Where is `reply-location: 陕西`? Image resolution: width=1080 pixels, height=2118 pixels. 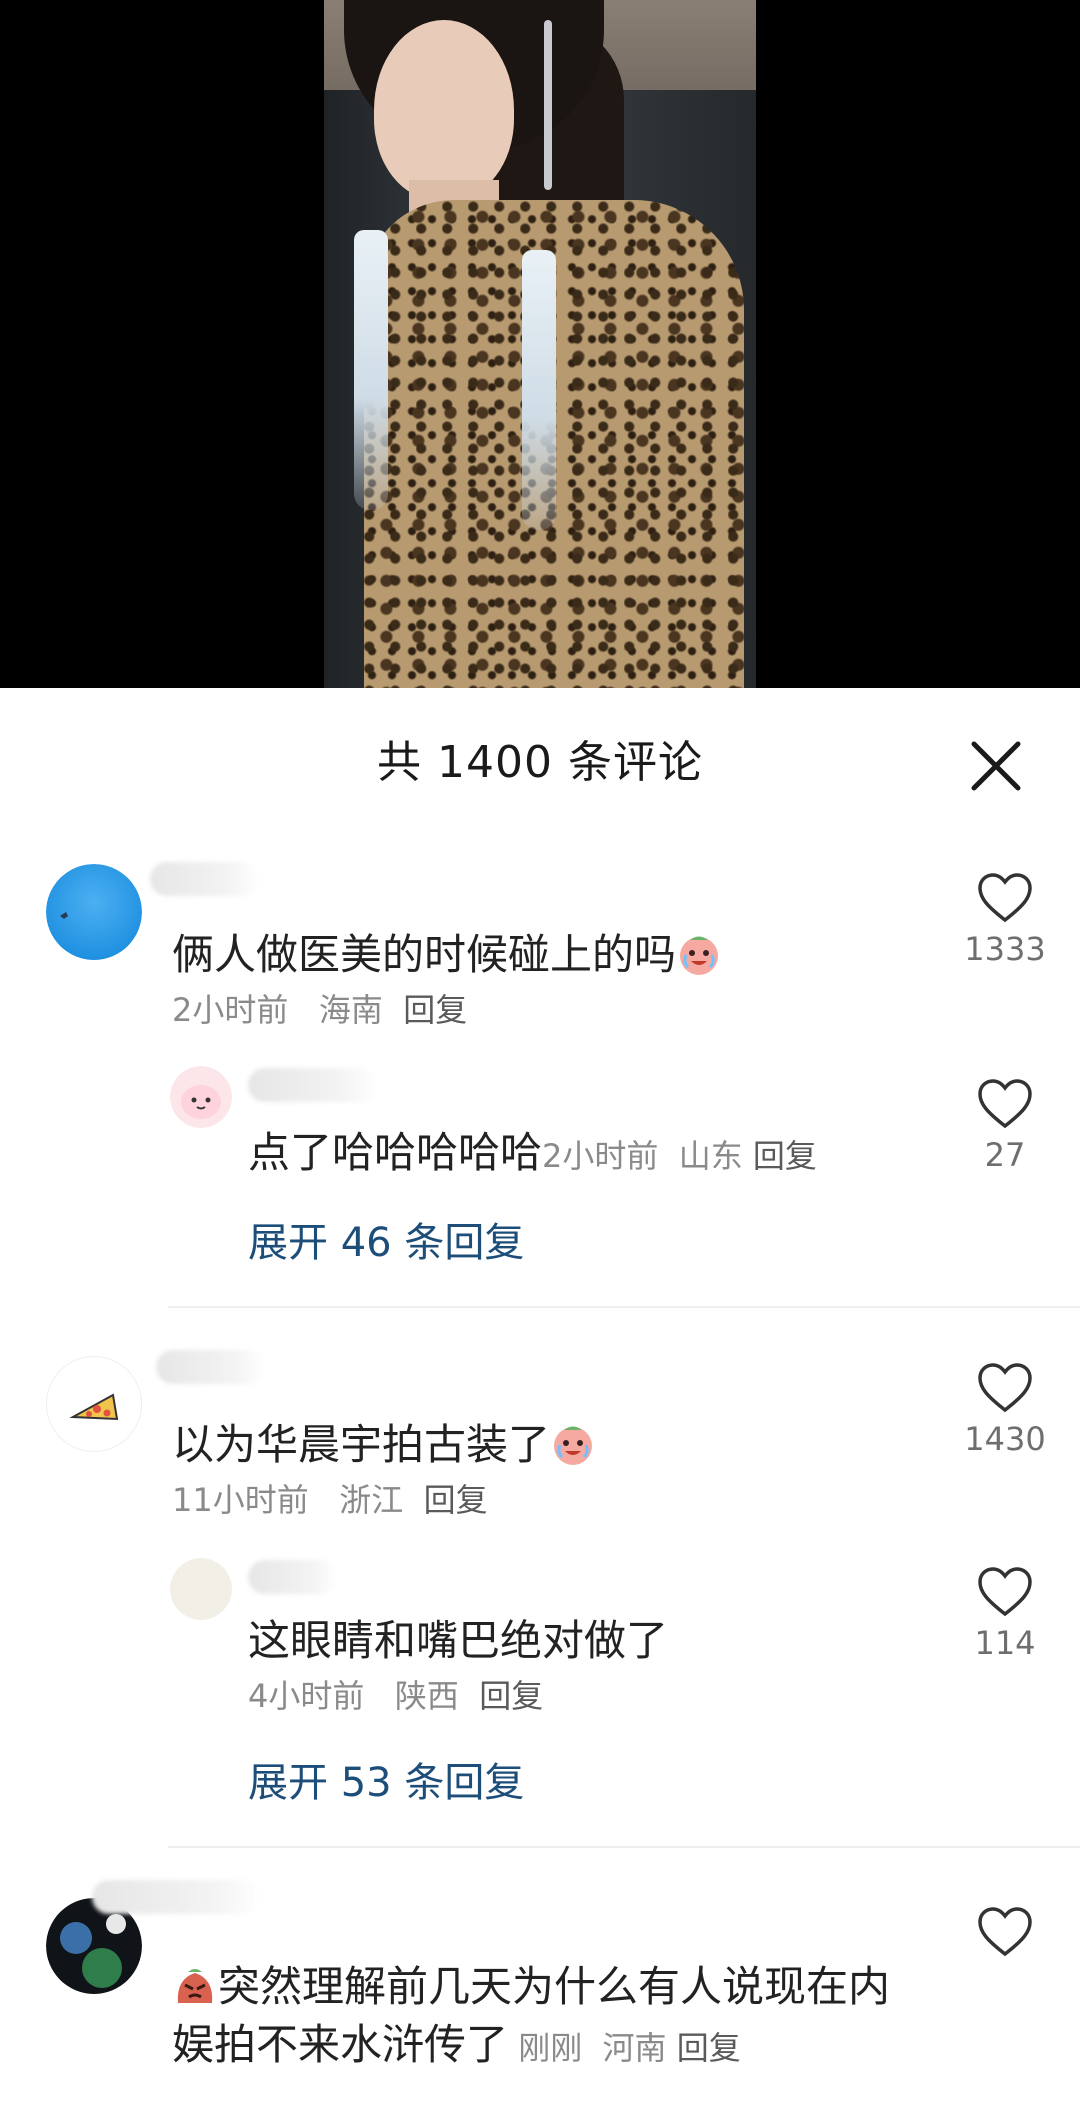
reply-location: 陕西 is located at coordinates (426, 1696).